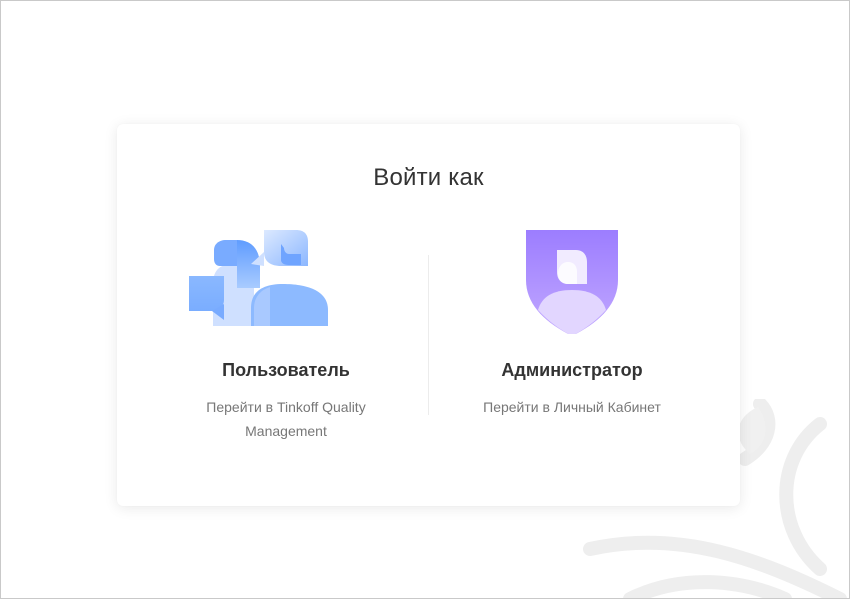  Describe the element at coordinates (572, 339) in the screenshot. I see `admin-option: Администратор Перейти в Личный Кабинет` at that location.